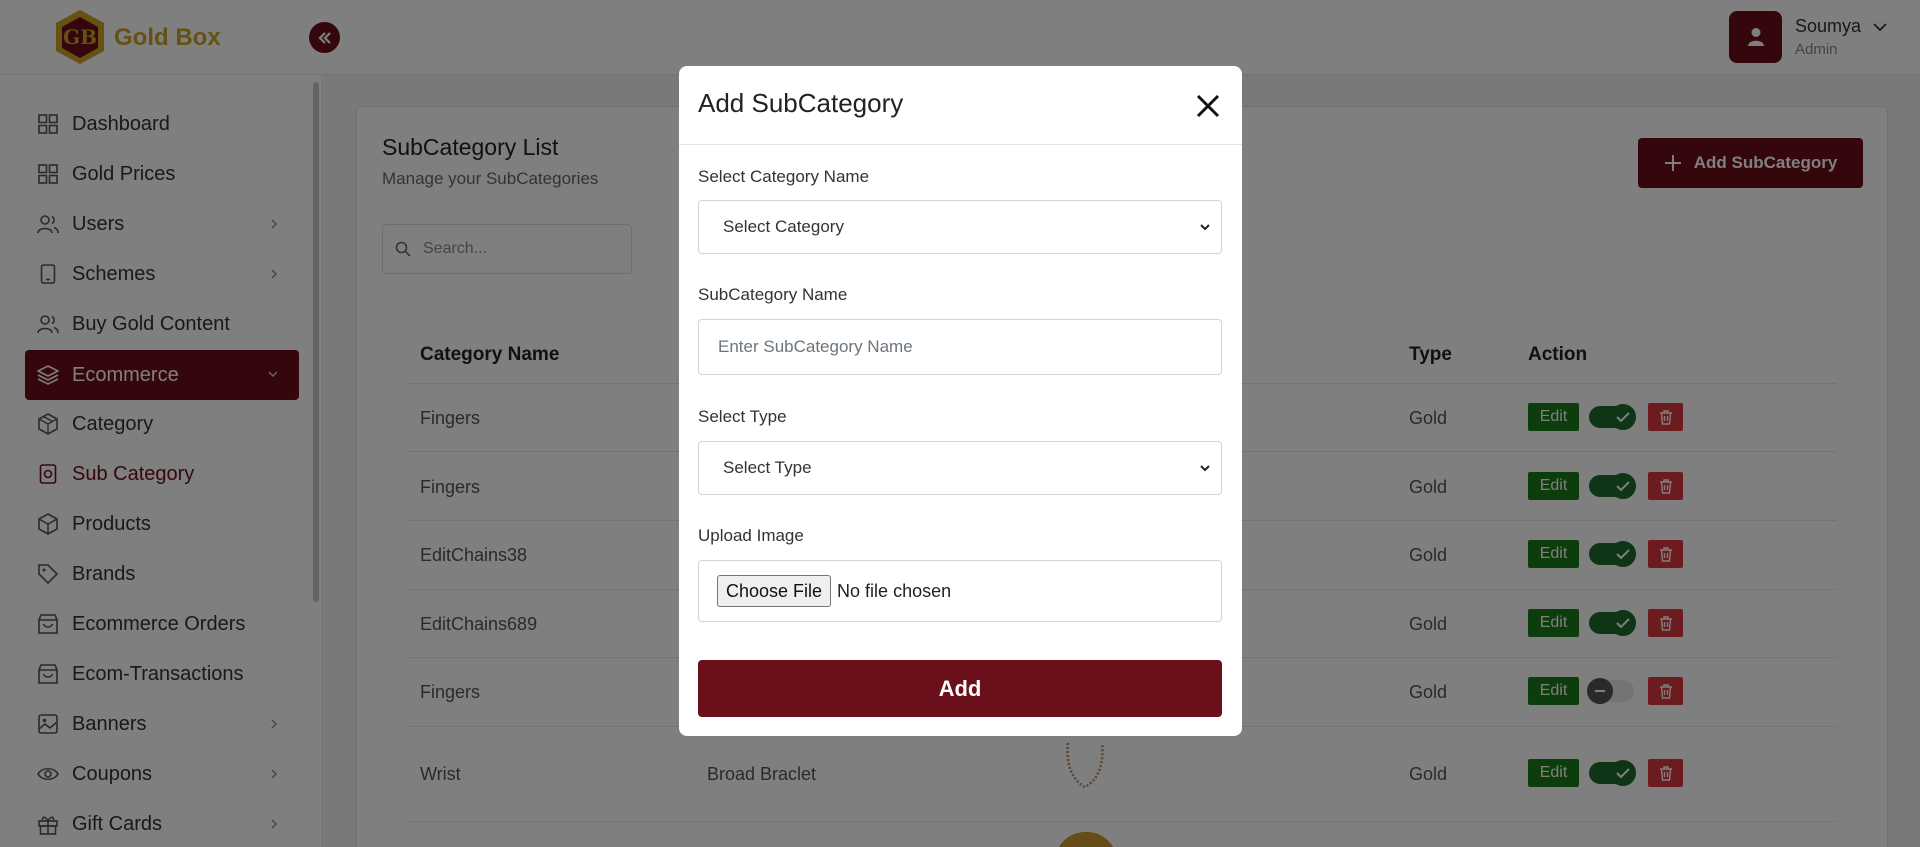  I want to click on subcategory-name-placeholder: Enter SubCategory Name, so click(815, 346).